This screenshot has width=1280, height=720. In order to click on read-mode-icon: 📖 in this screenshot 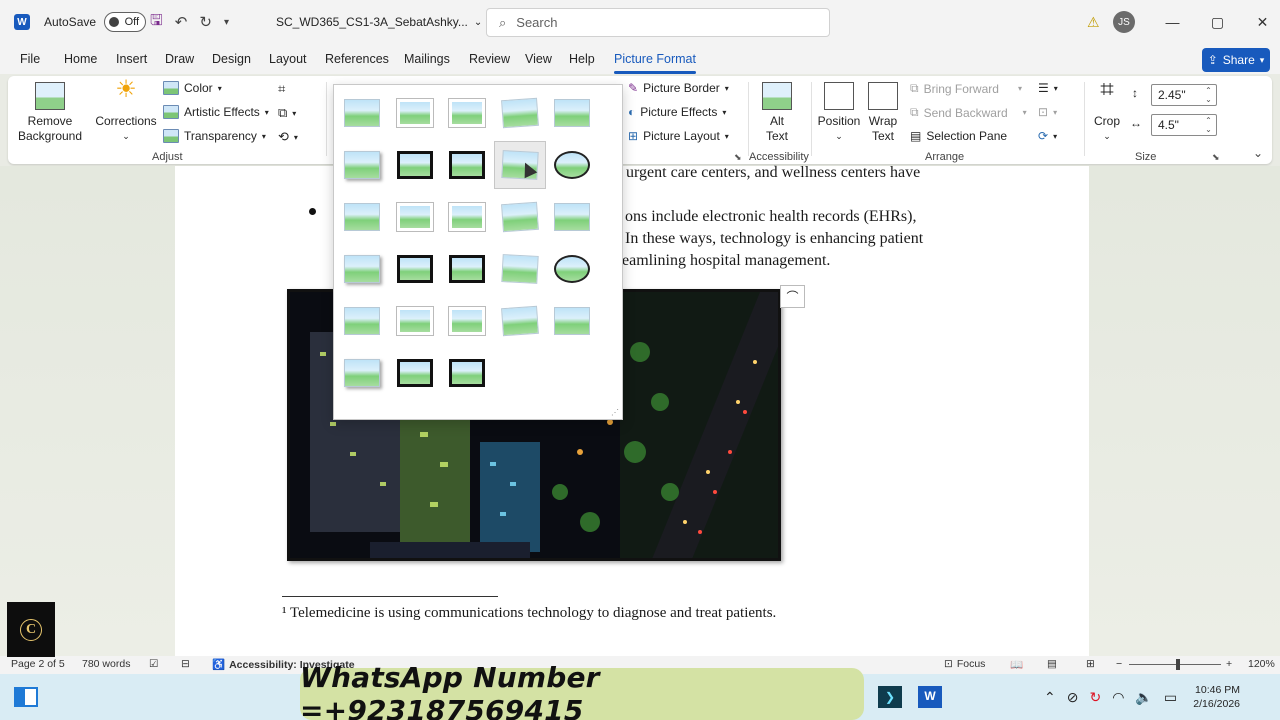, I will do `click(1016, 664)`.